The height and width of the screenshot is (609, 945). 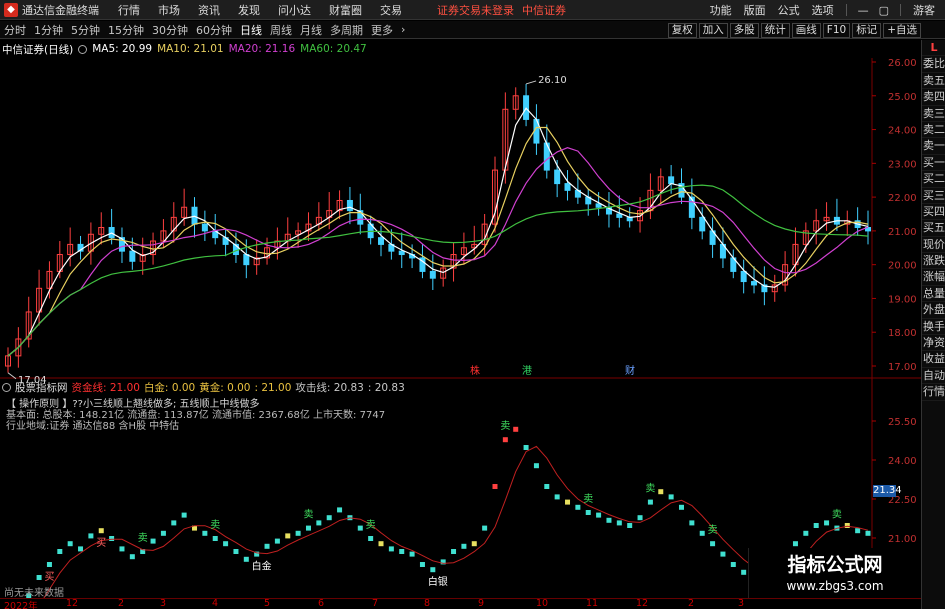 What do you see at coordinates (391, 10) in the screenshot?
I see `menu-trade: 交易` at bounding box center [391, 10].